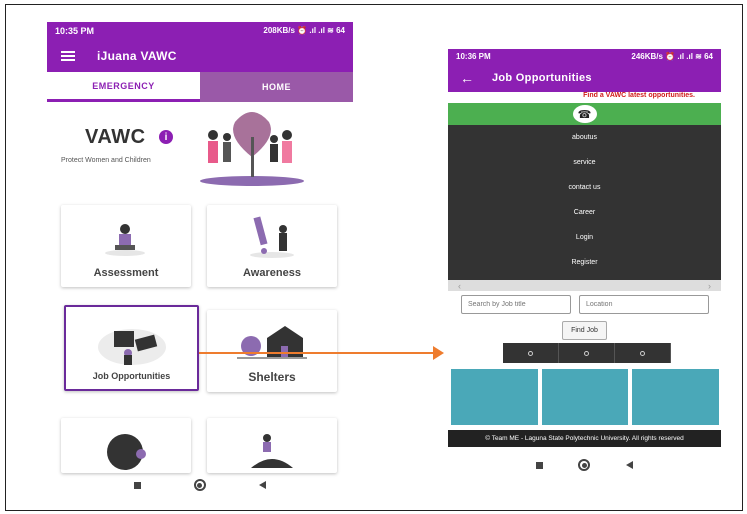 The image size is (747, 514). I want to click on location-input, so click(644, 304).